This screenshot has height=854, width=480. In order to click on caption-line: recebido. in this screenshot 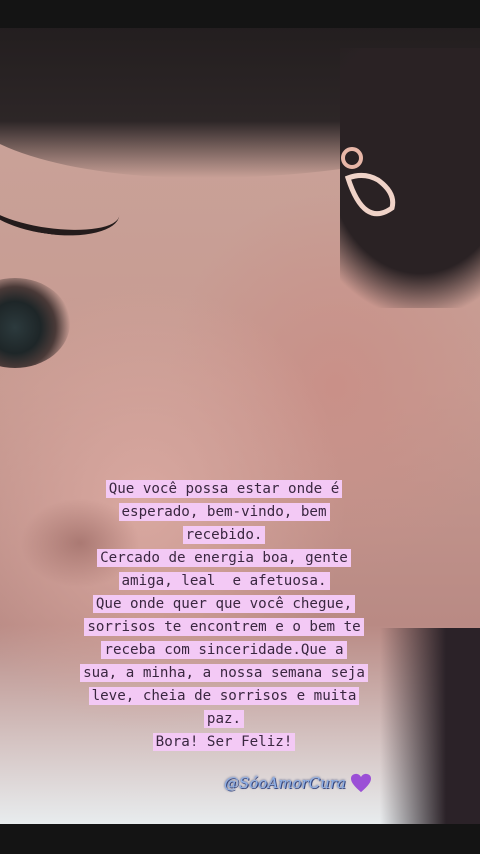, I will do `click(224, 535)`.